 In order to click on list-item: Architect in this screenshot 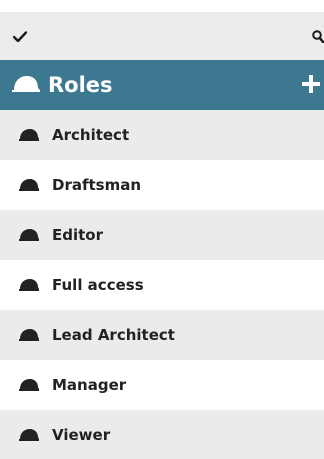, I will do `click(162, 135)`.